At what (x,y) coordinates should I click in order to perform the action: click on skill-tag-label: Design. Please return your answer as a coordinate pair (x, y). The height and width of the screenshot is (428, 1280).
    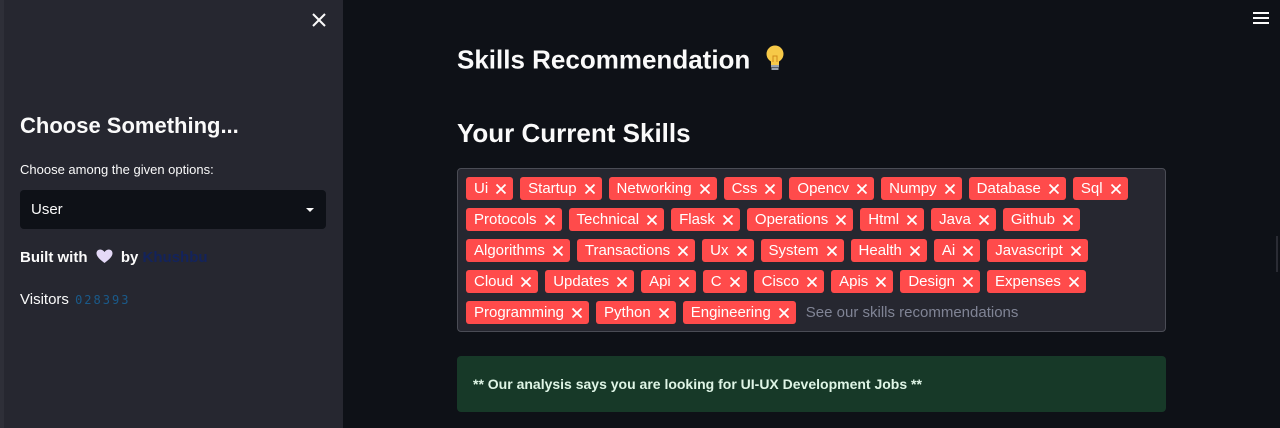
    Looking at the image, I should click on (932, 281).